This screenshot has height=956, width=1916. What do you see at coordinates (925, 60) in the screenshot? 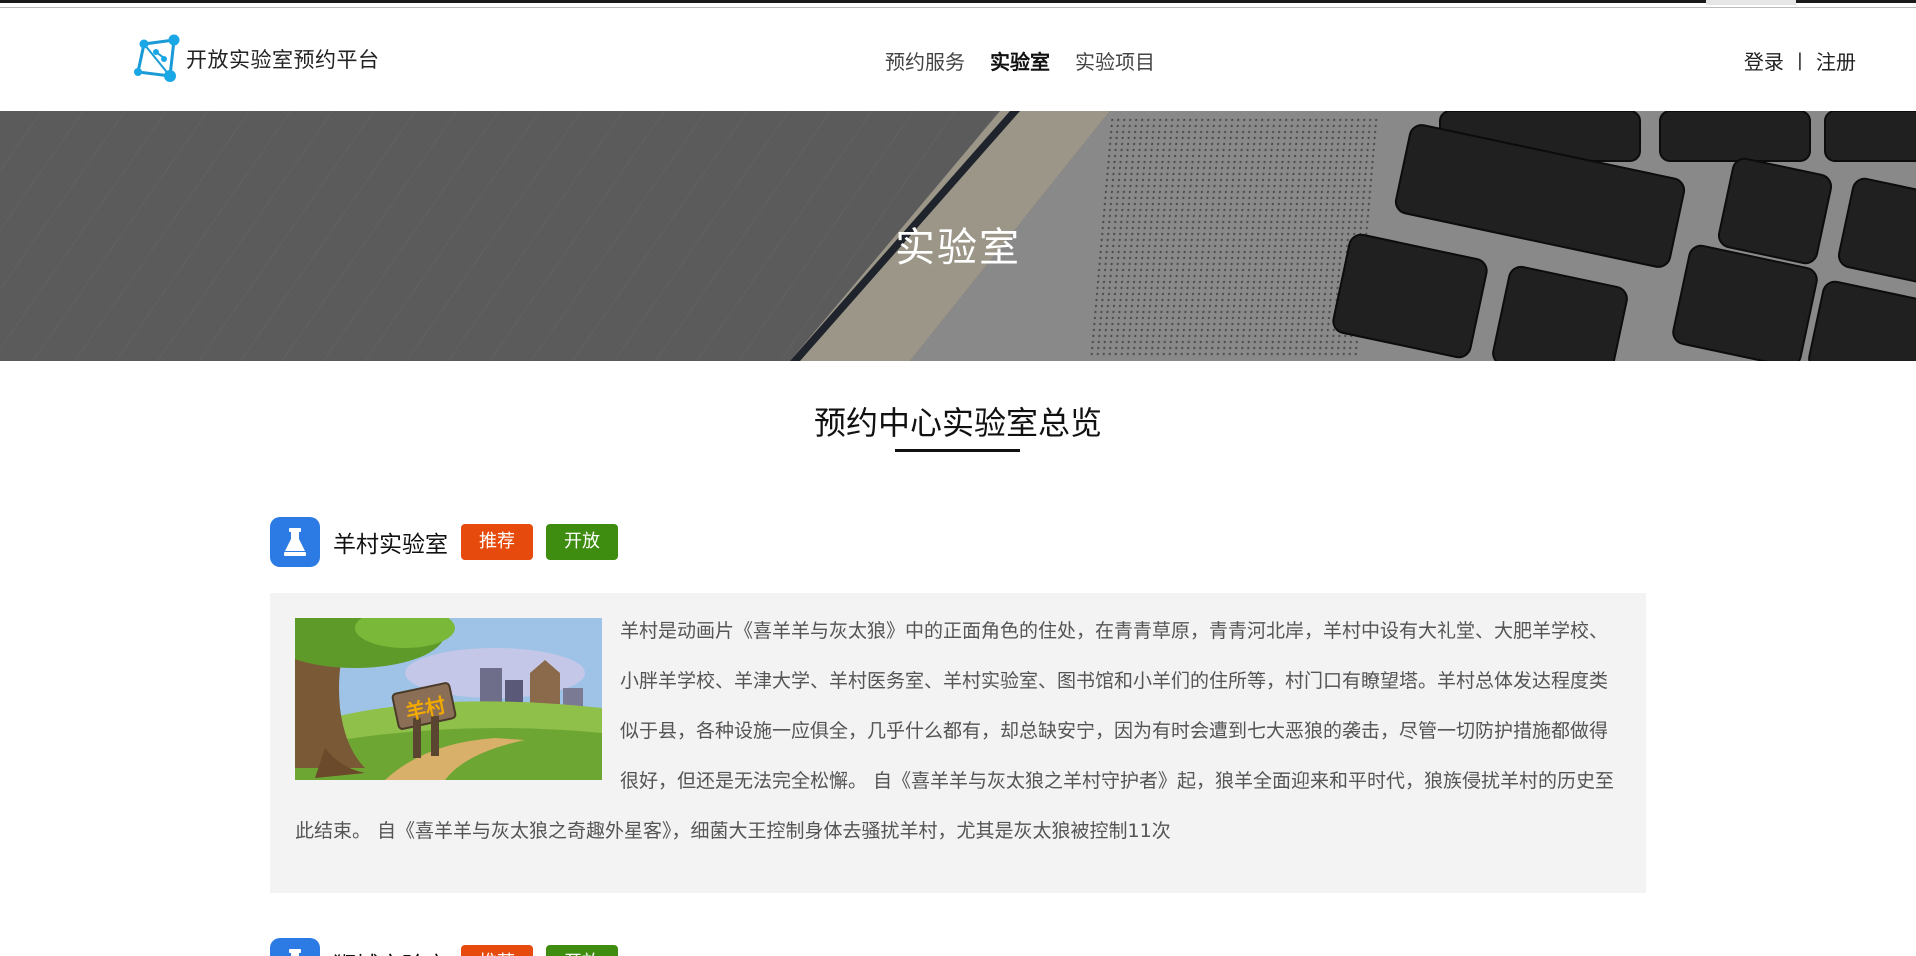
I see `nav-item-booking-service: 预约服务` at bounding box center [925, 60].